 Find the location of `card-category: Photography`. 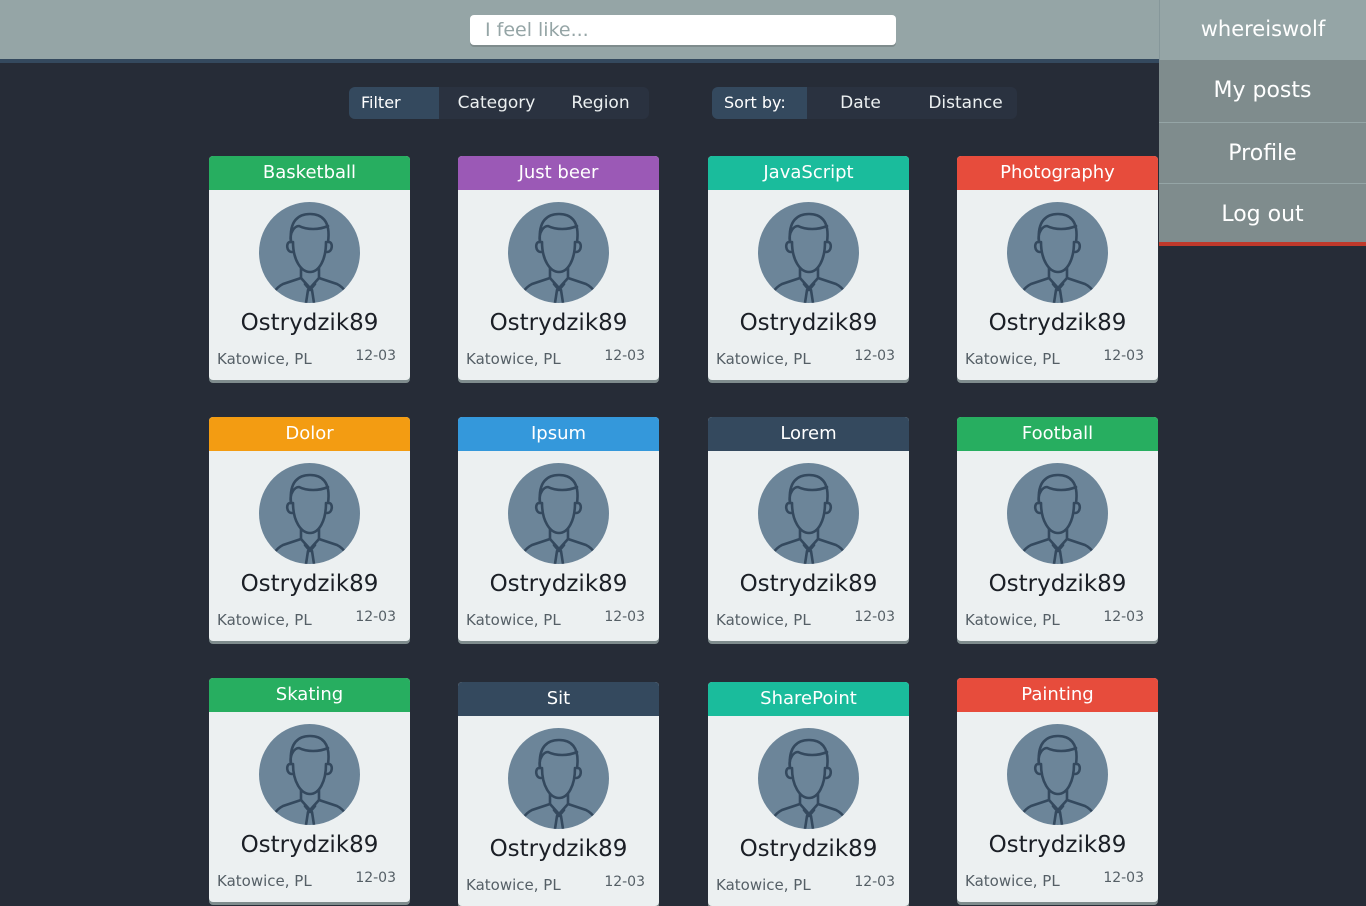

card-category: Photography is located at coordinates (1057, 173).